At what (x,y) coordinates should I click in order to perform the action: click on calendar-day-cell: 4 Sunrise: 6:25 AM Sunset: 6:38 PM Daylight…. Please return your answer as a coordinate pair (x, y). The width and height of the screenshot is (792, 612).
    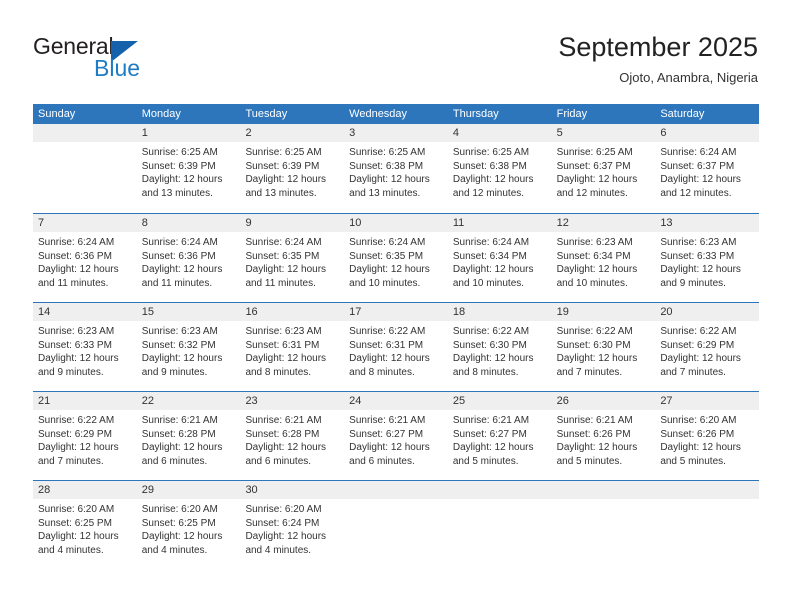
    Looking at the image, I should click on (499, 168).